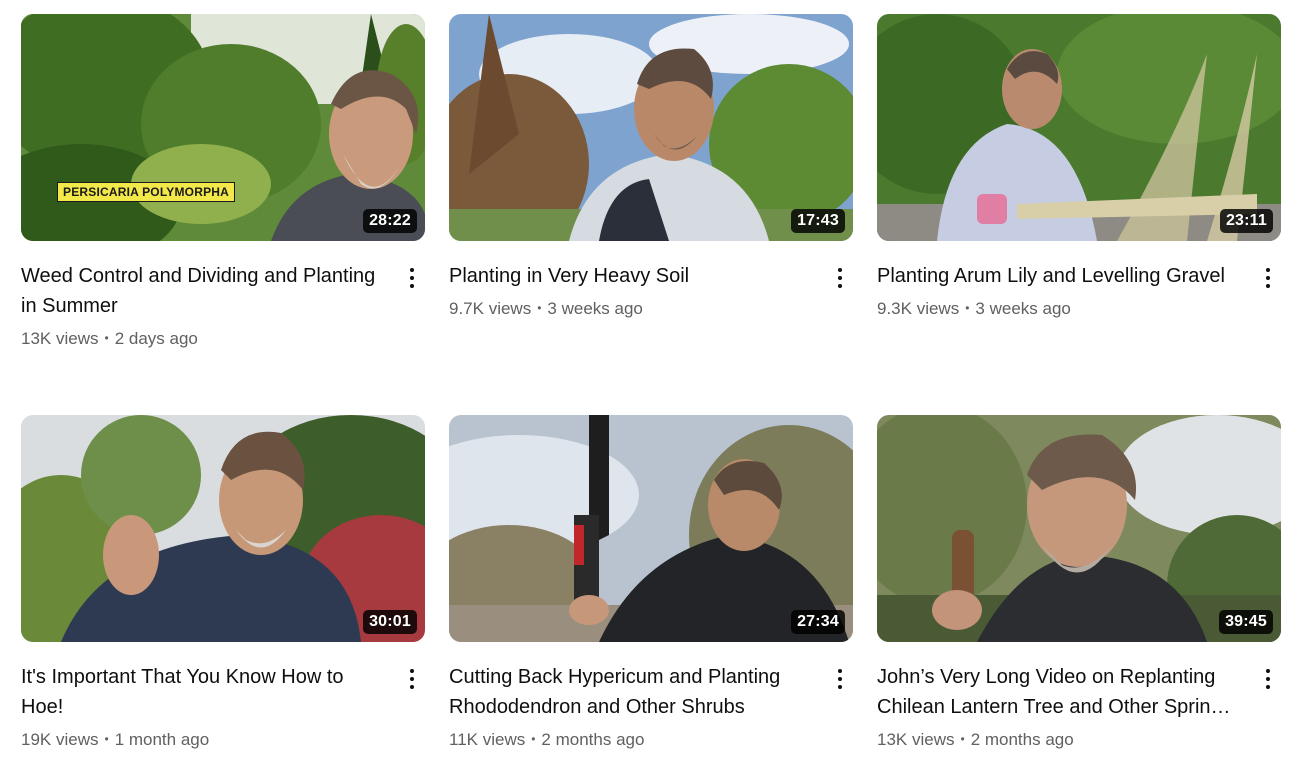 The width and height of the screenshot is (1304, 766). What do you see at coordinates (203, 338) in the screenshot?
I see `video-stats: 13K views • 2 days ago` at bounding box center [203, 338].